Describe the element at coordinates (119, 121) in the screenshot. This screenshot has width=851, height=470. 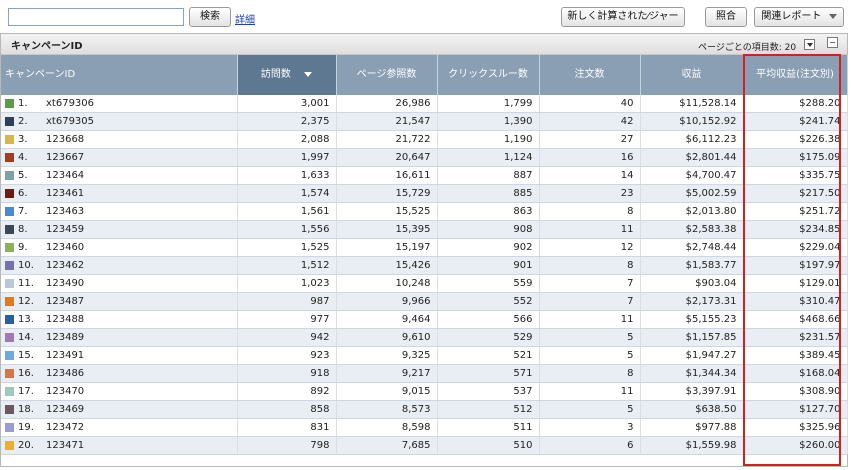
I see `campaign-cell: 2. xt679305` at that location.